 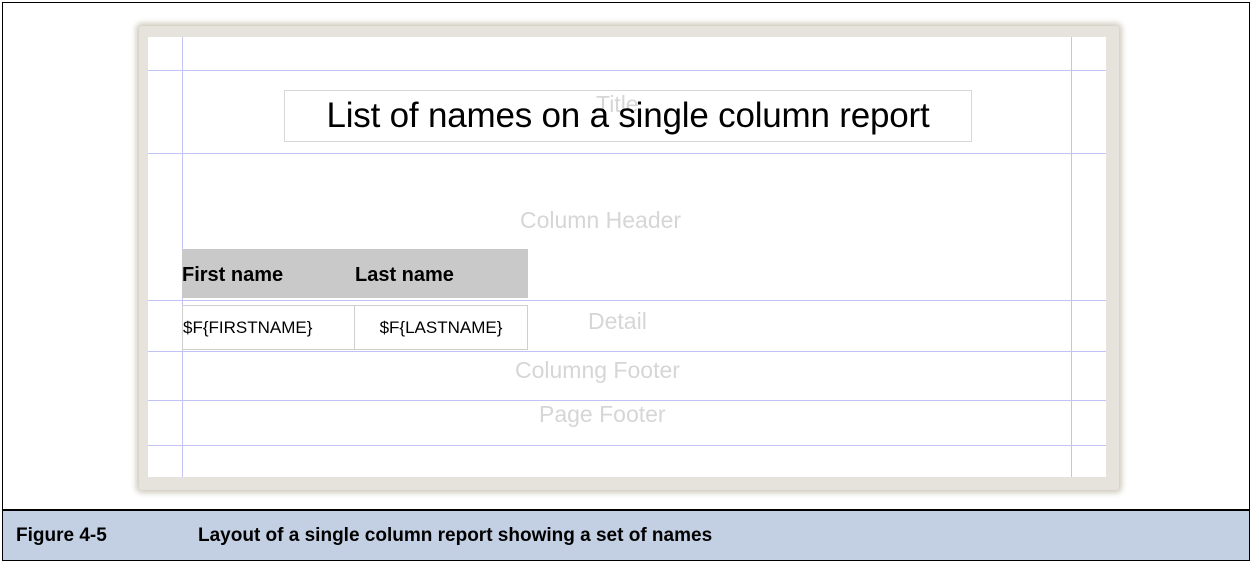 I want to click on right-margin-line, so click(x=1071, y=257).